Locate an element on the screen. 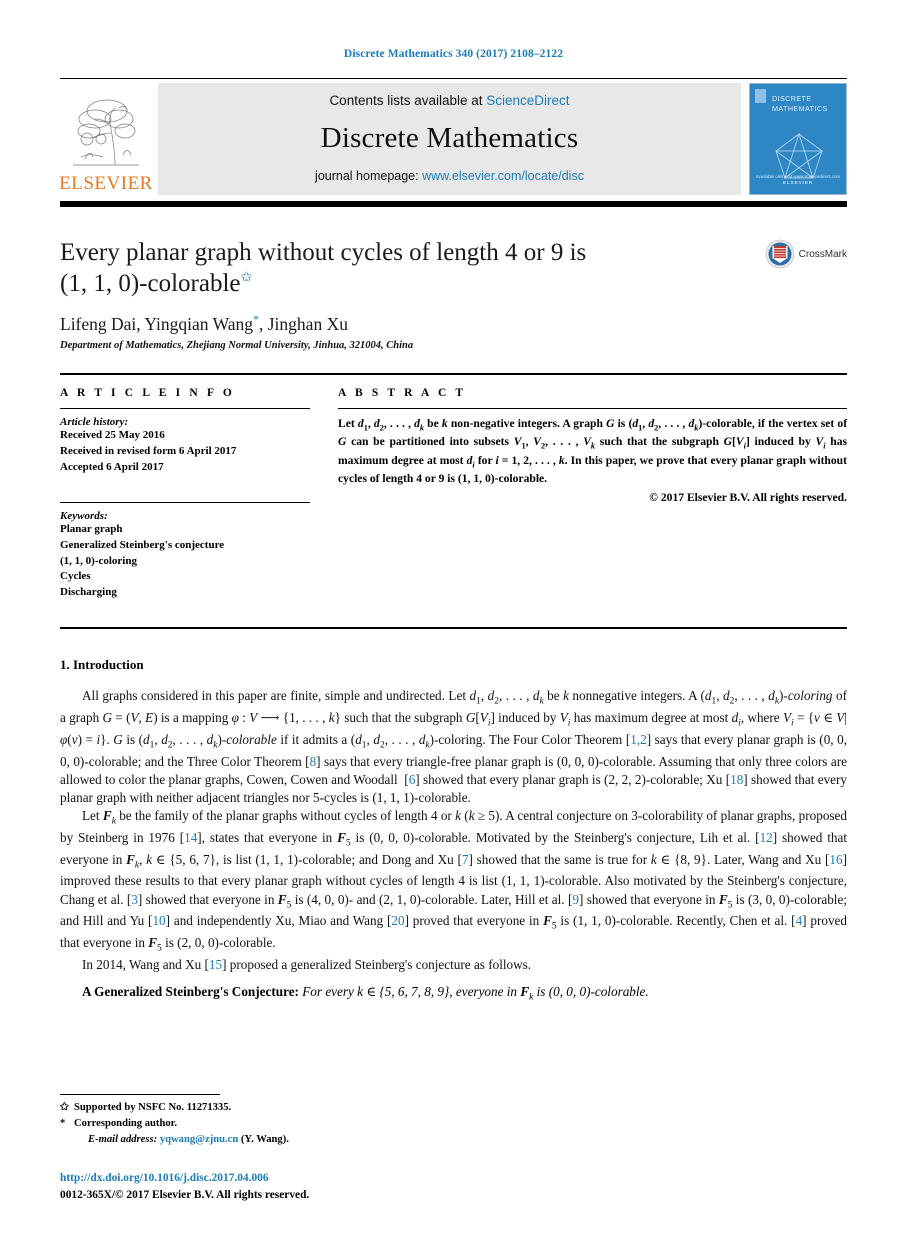 The width and height of the screenshot is (907, 1238). article-info-rule is located at coordinates (185, 408).